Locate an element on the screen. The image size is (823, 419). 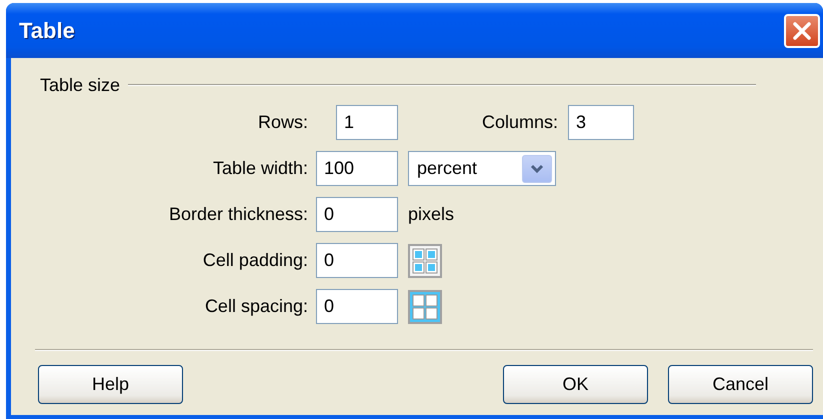
close-icon is located at coordinates (802, 30).